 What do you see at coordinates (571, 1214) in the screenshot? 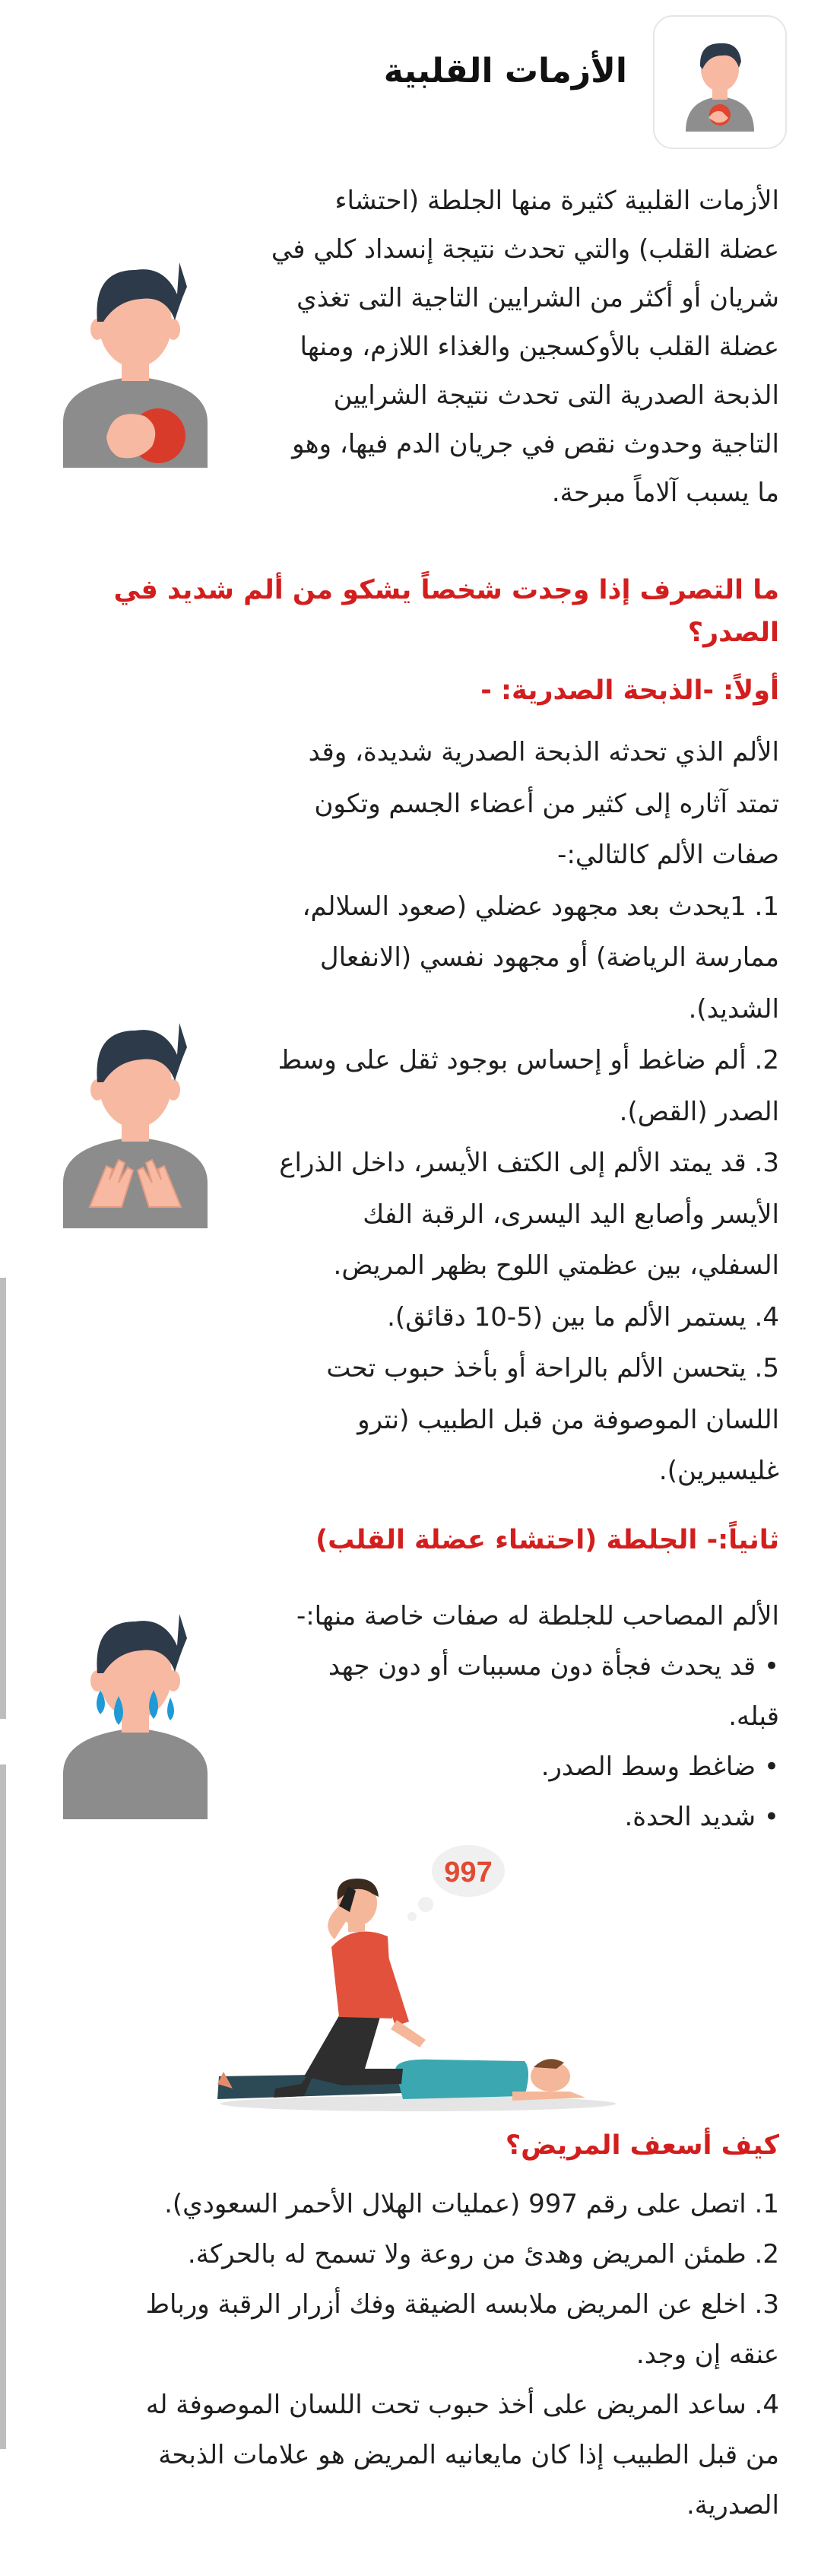
I see `list-item: الأيسر وأصابع اليد اليسرى، الرقبة الفك` at bounding box center [571, 1214].